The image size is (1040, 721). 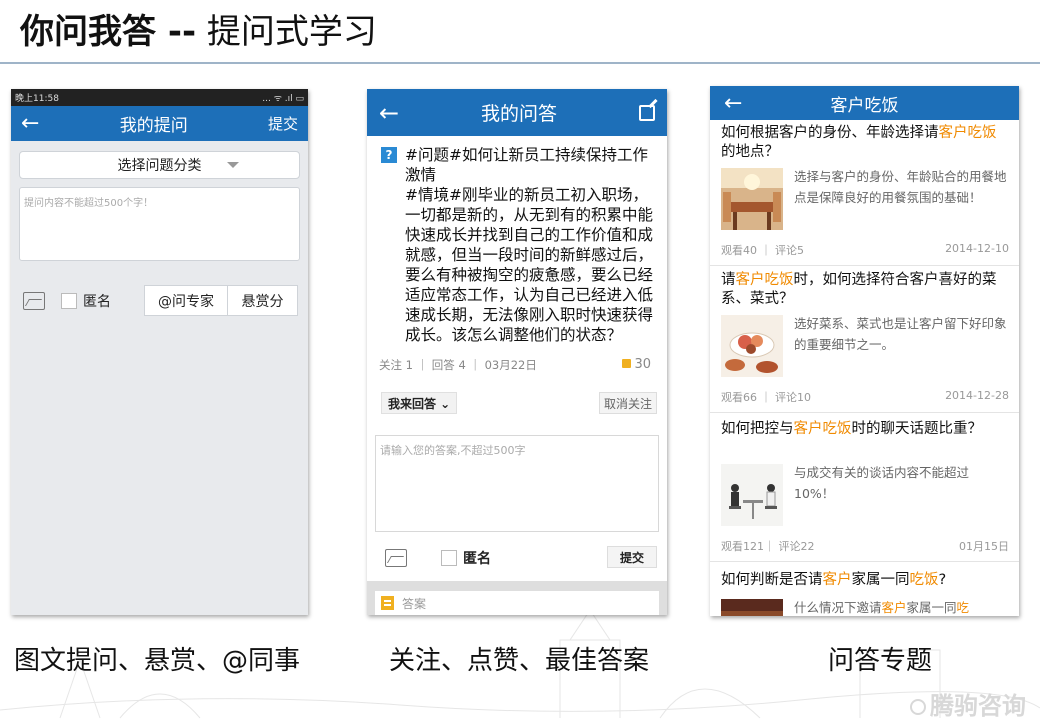 What do you see at coordinates (900, 187) in the screenshot?
I see `topic-description: 选择与客户的身份、年龄贴合的用餐地点是保障良好的用餐氛围的基础！` at bounding box center [900, 187].